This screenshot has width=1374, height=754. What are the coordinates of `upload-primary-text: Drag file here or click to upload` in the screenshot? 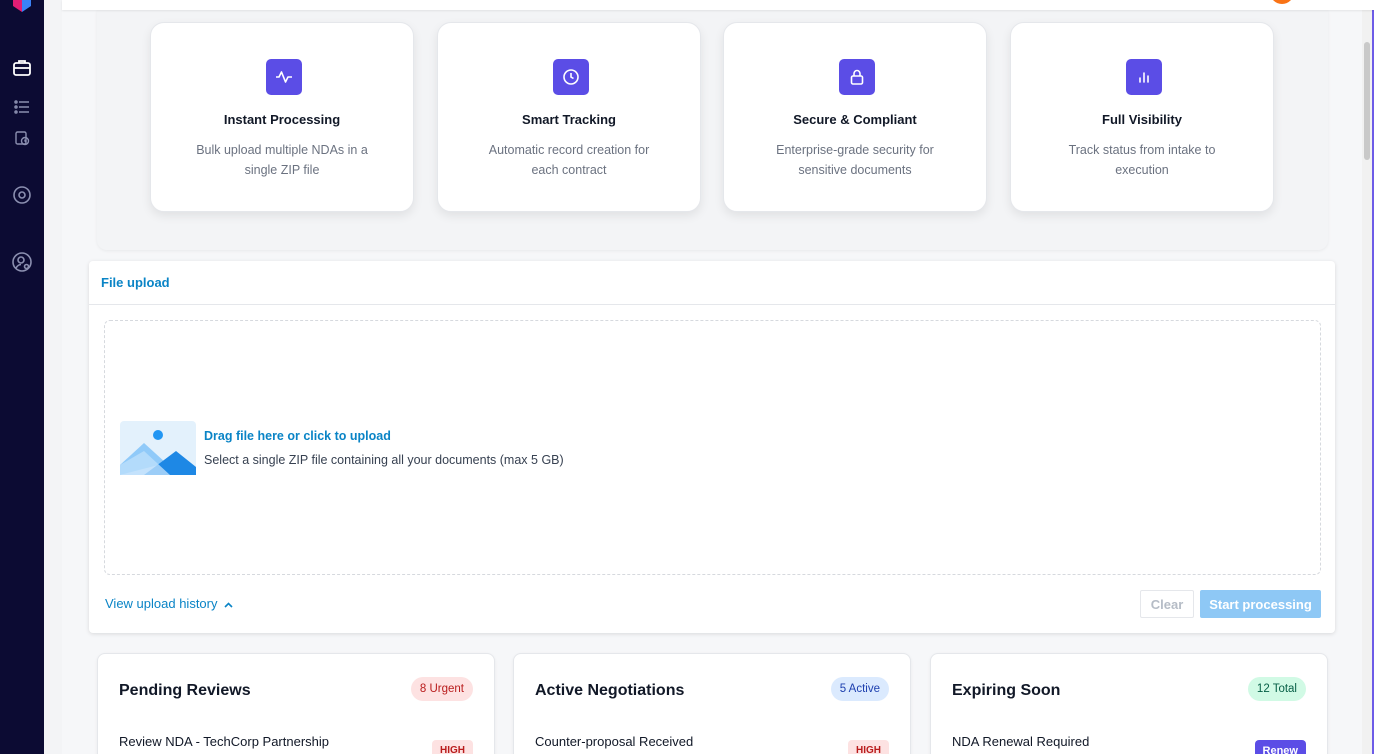 It's located at (297, 436).